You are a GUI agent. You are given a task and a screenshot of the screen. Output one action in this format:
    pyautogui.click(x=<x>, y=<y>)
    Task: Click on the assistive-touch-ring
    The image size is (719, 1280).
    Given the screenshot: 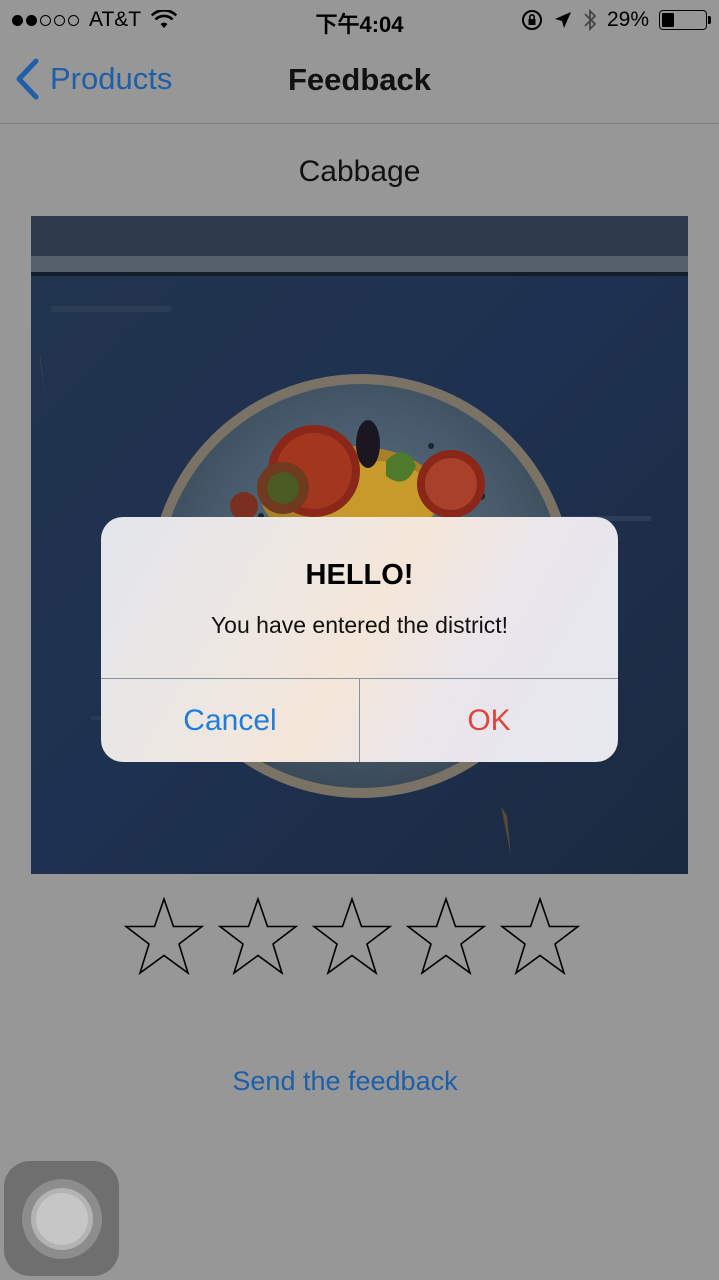 What is the action you would take?
    pyautogui.click(x=62, y=1219)
    